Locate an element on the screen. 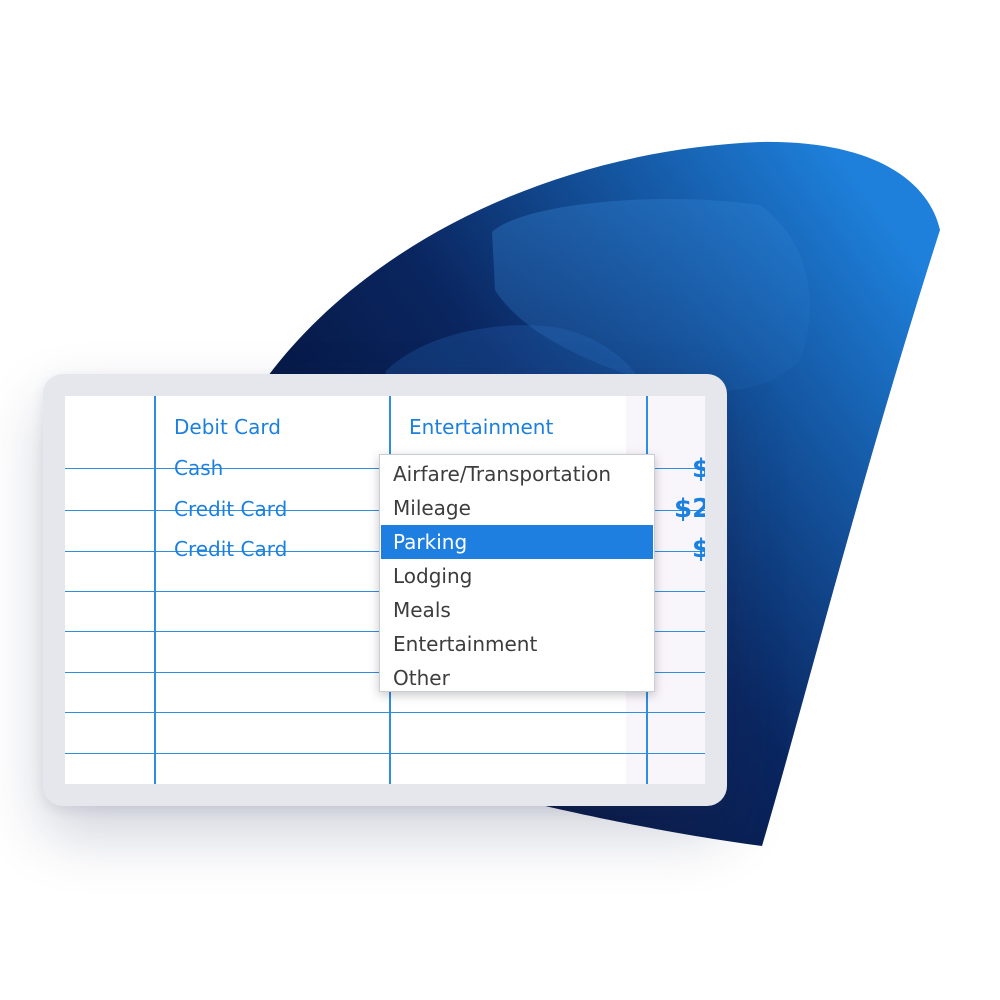 The width and height of the screenshot is (1000, 1000). amount-cell: $2 is located at coordinates (689, 509).